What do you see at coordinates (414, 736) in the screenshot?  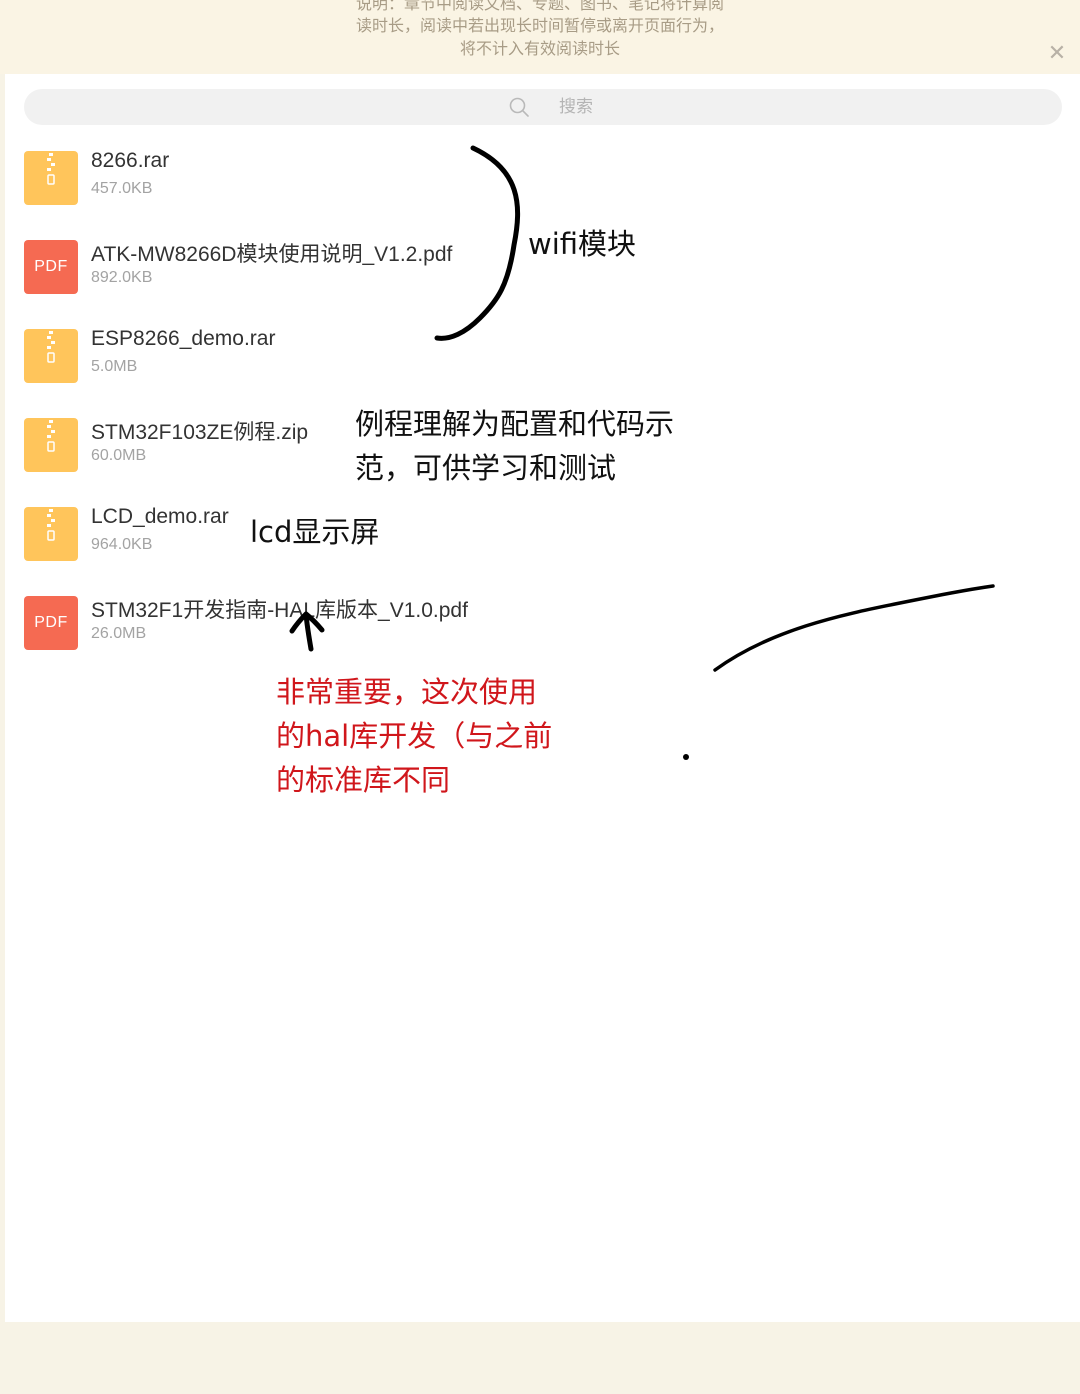 I see `annotation-important-line-2: 的hal库开发（与之前` at bounding box center [414, 736].